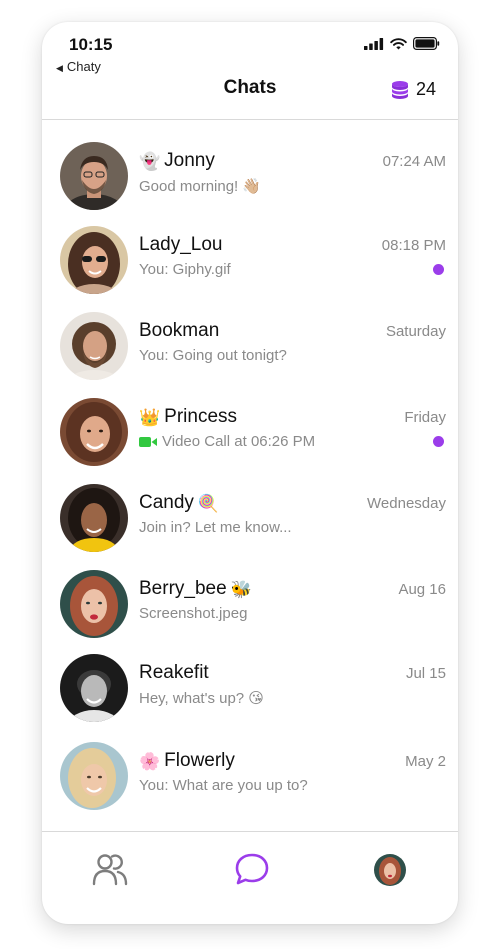  I want to click on coin-count: 24, so click(425, 89).